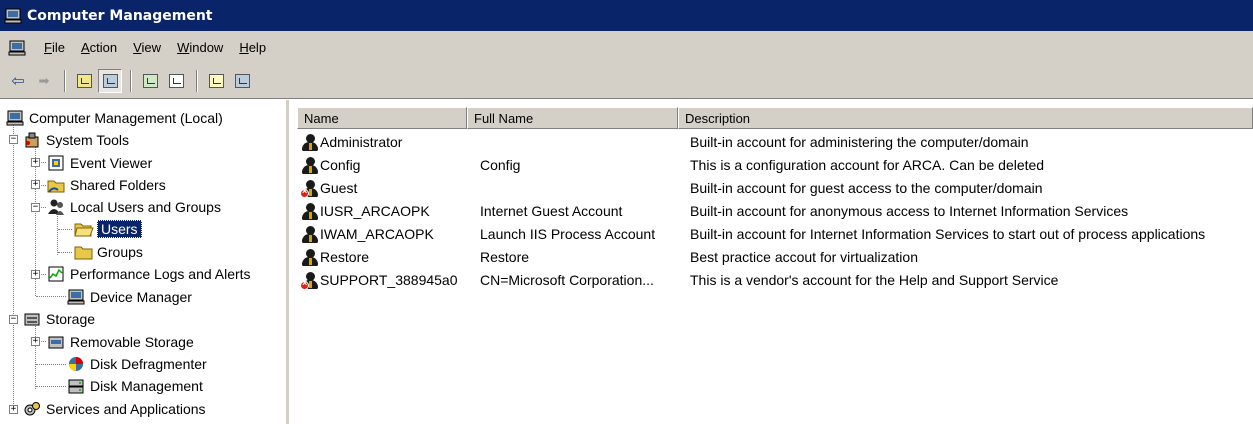 The image size is (1253, 424). I want to click on tree-item-device-manager: Device Manager, so click(129, 297).